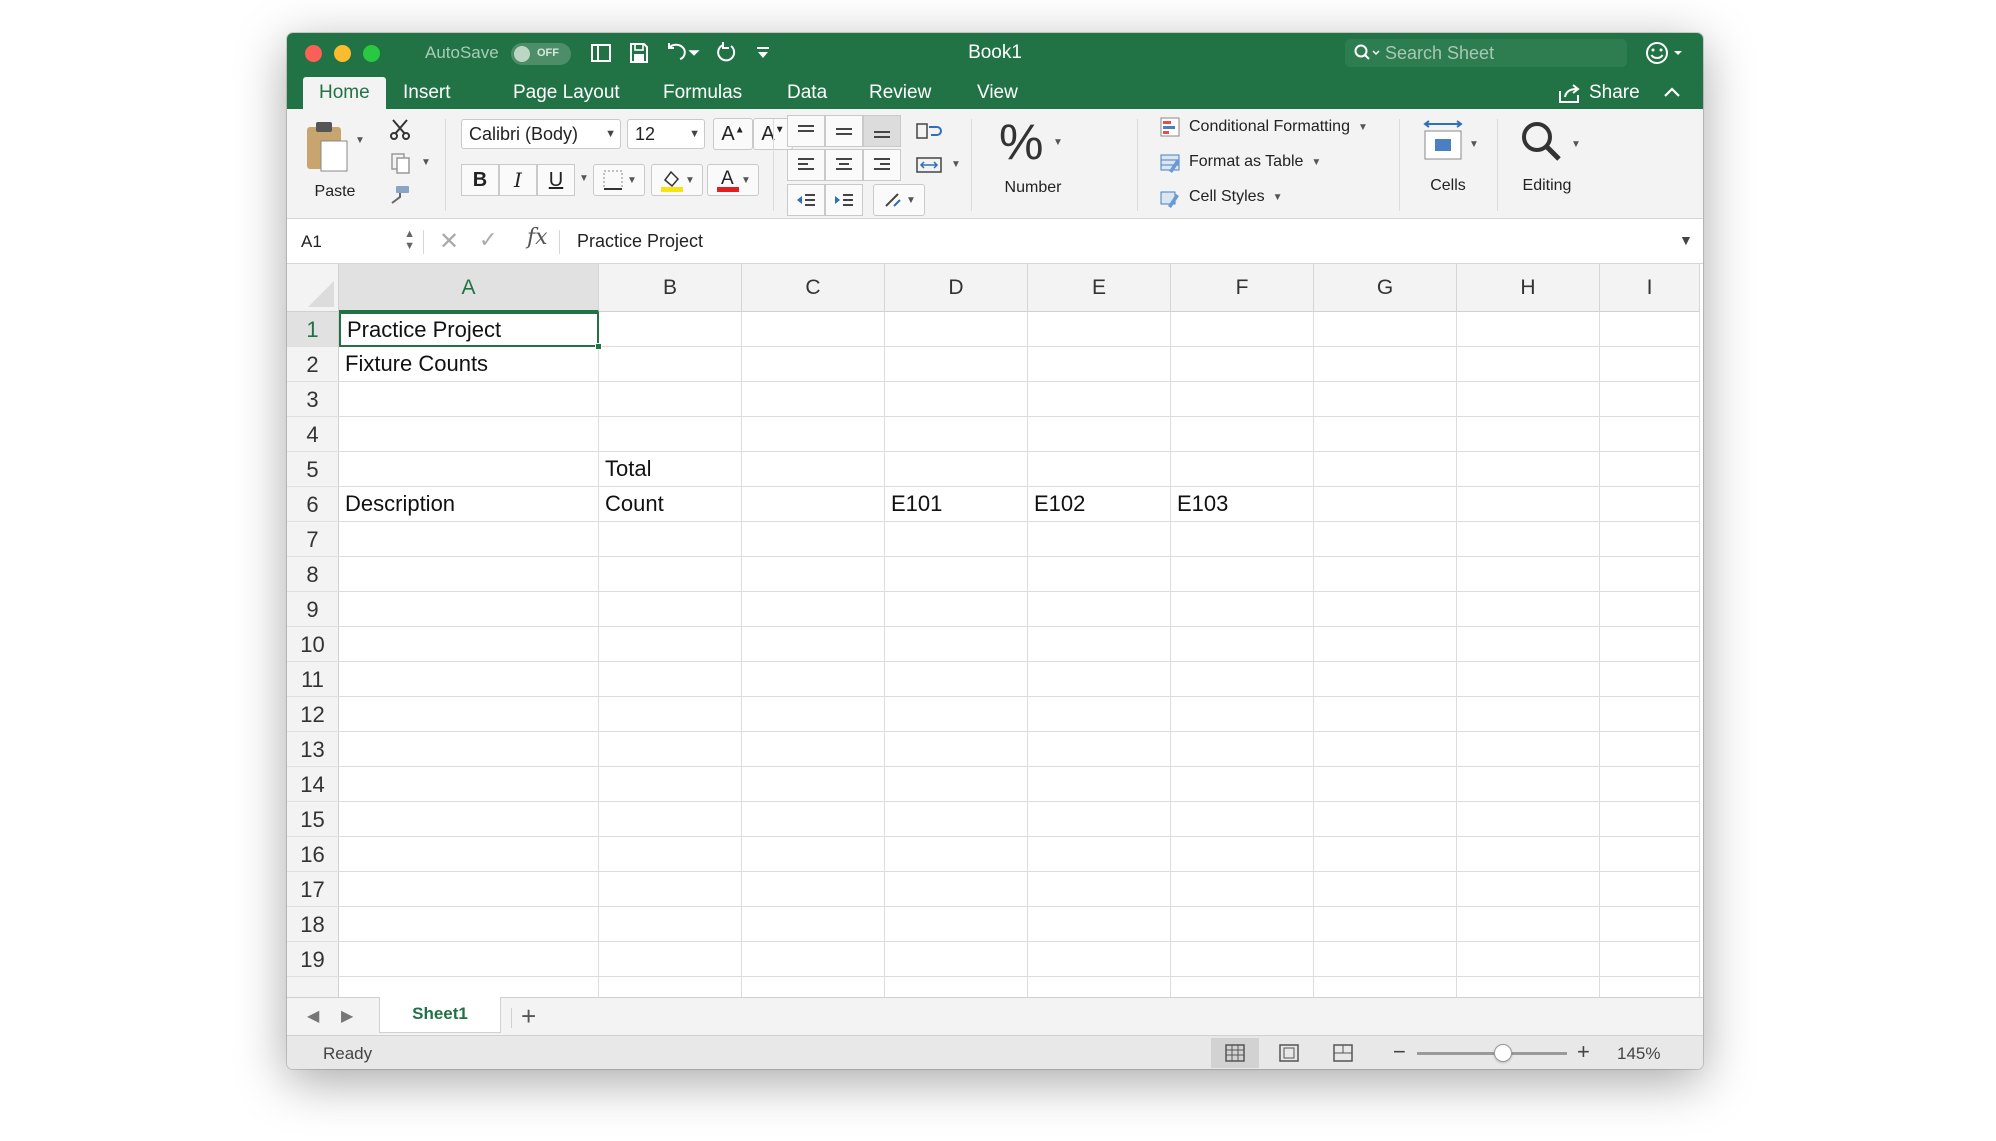 This screenshot has height=1141, width=1996. What do you see at coordinates (1099, 504) in the screenshot?
I see `cell-e6: E102` at bounding box center [1099, 504].